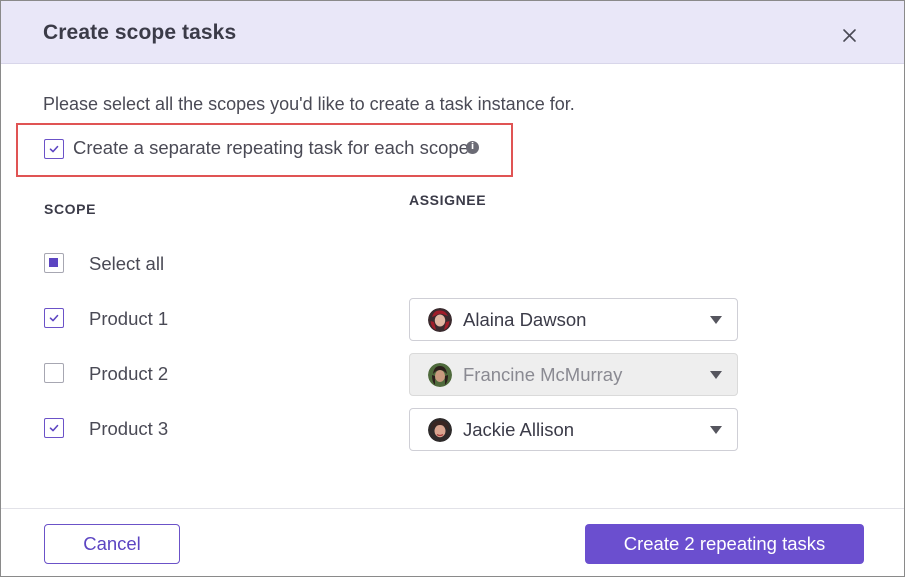 Image resolution: width=905 pixels, height=577 pixels. I want to click on assignee-select-product-3: Jackie Allison, so click(573, 429).